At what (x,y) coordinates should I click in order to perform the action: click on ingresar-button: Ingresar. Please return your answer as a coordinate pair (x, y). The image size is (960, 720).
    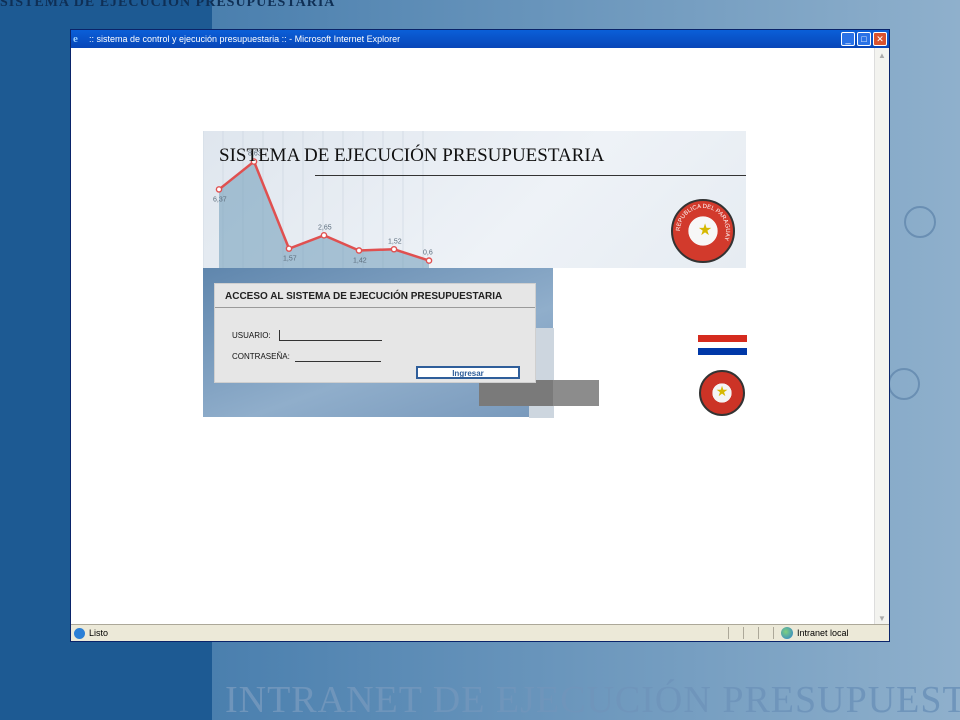
    Looking at the image, I should click on (468, 372).